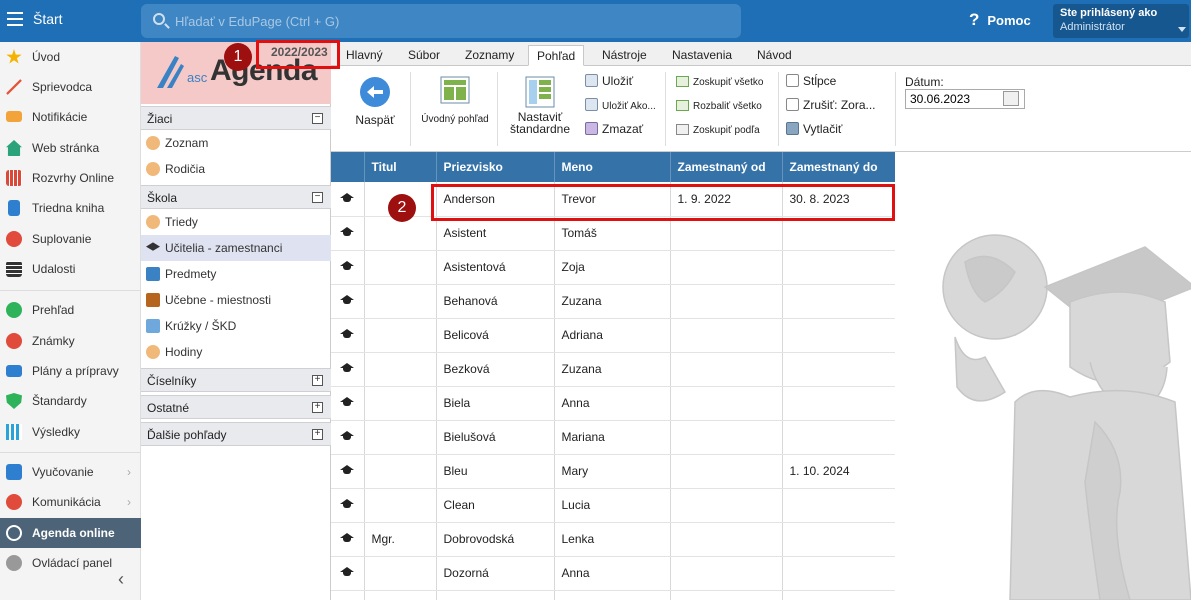  Describe the element at coordinates (70, 502) in the screenshot. I see `nav-item-komunikacia: Komunikácia ›` at that location.